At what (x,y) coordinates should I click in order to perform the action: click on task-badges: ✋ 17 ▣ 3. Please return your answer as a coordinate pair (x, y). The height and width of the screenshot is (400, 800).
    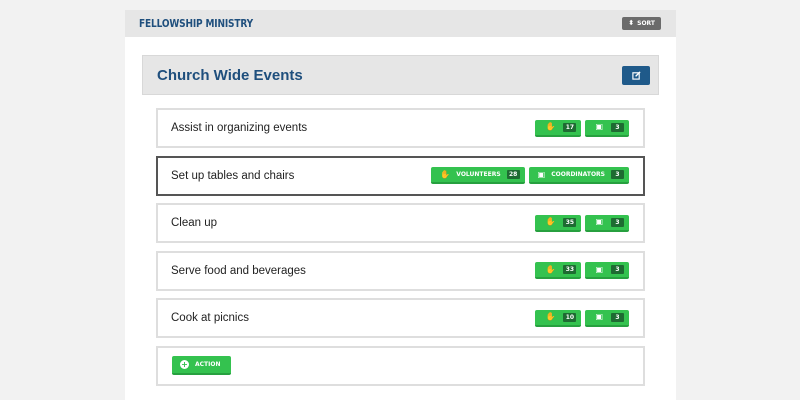
    Looking at the image, I should click on (582, 128).